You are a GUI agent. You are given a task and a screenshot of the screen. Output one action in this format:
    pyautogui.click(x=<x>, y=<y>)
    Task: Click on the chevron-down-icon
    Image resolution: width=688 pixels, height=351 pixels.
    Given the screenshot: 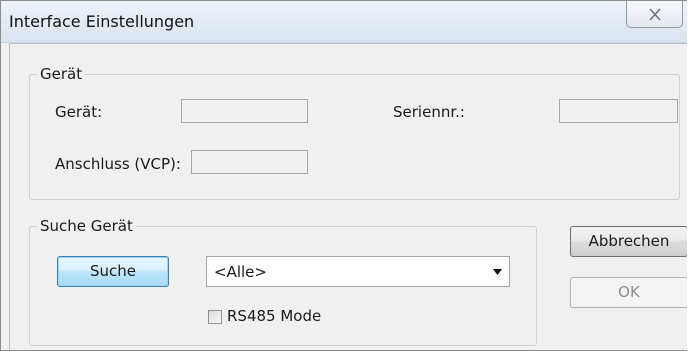 What is the action you would take?
    pyautogui.click(x=497, y=272)
    